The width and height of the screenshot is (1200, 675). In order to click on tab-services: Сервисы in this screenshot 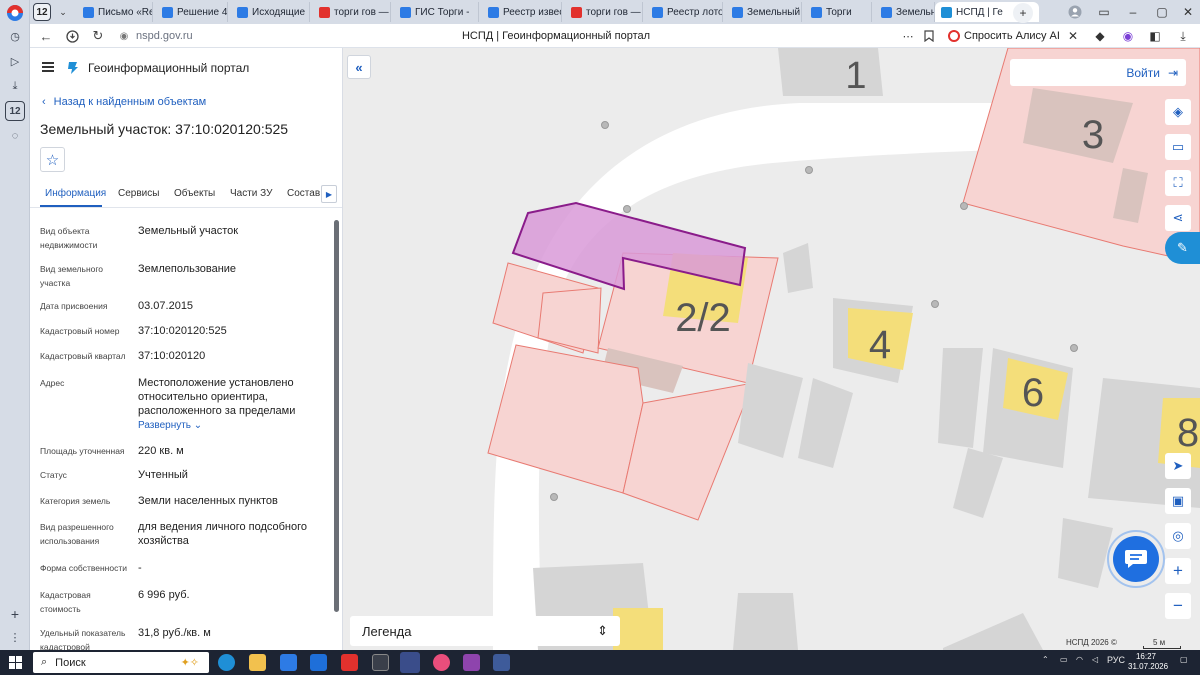, I will do `click(138, 193)`.